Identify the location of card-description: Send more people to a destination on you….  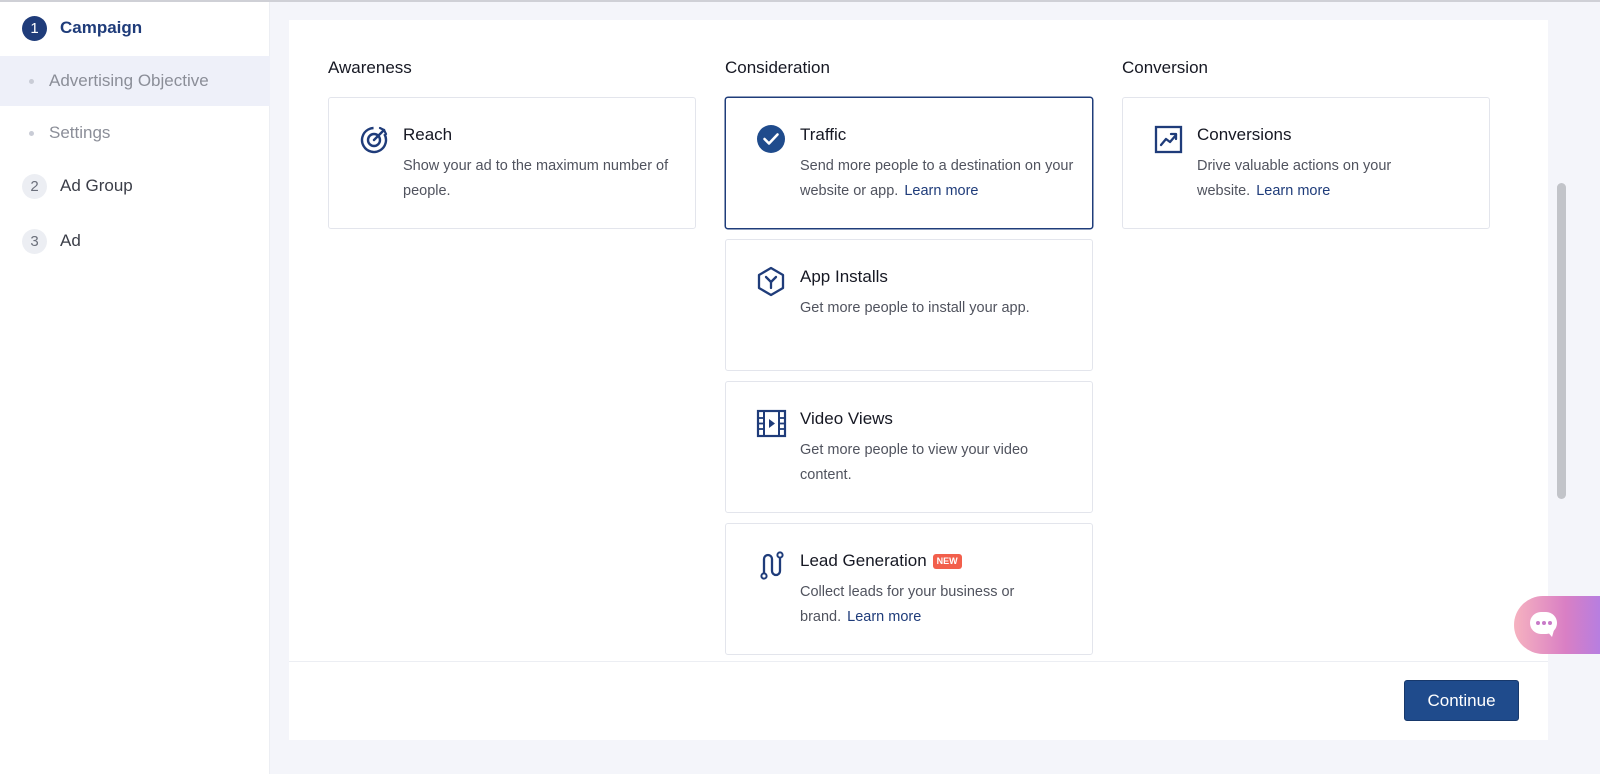
(937, 178).